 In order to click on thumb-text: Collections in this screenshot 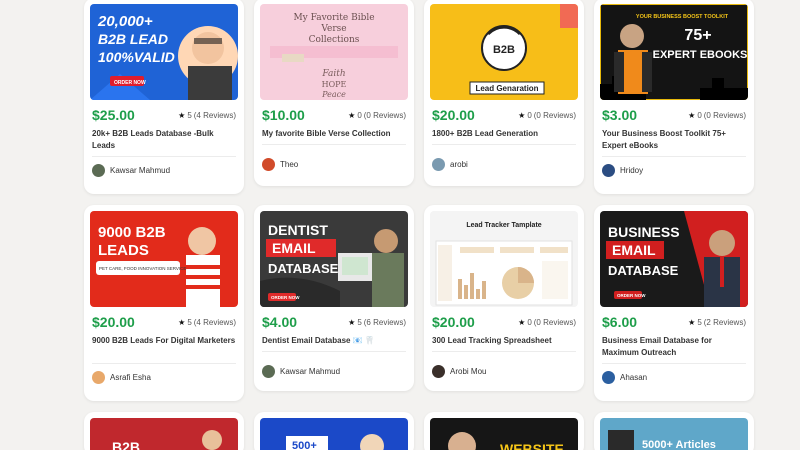, I will do `click(334, 40)`.